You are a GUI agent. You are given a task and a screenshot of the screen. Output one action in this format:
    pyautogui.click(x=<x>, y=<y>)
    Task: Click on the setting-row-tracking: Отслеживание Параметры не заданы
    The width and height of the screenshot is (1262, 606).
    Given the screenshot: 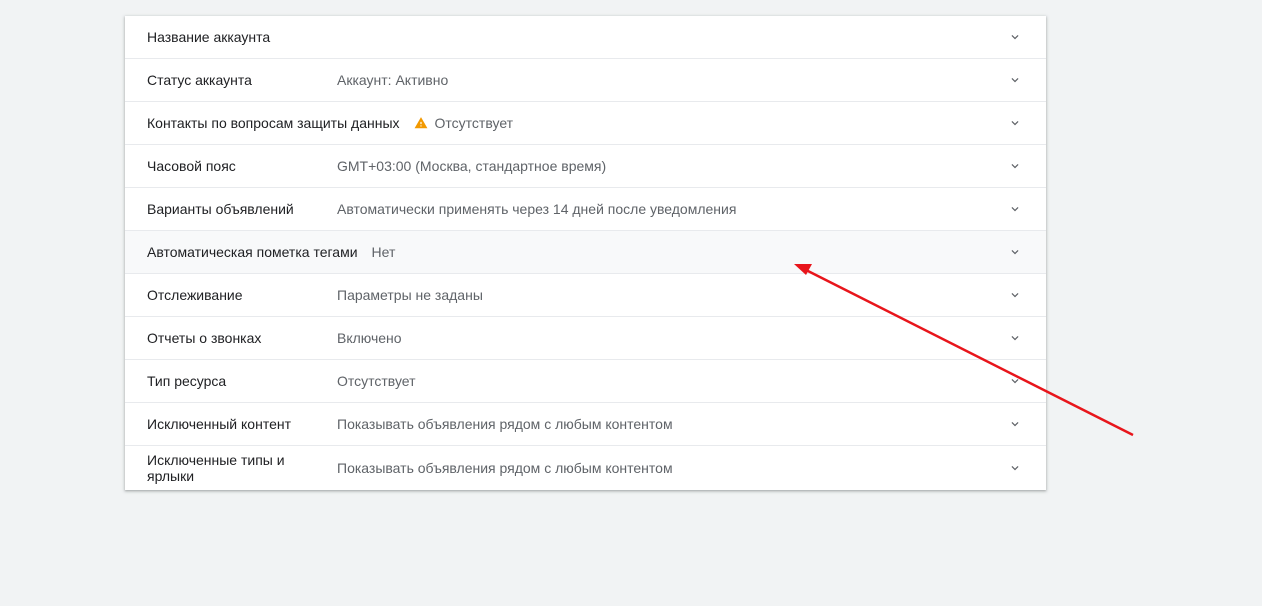 What is the action you would take?
    pyautogui.click(x=585, y=295)
    